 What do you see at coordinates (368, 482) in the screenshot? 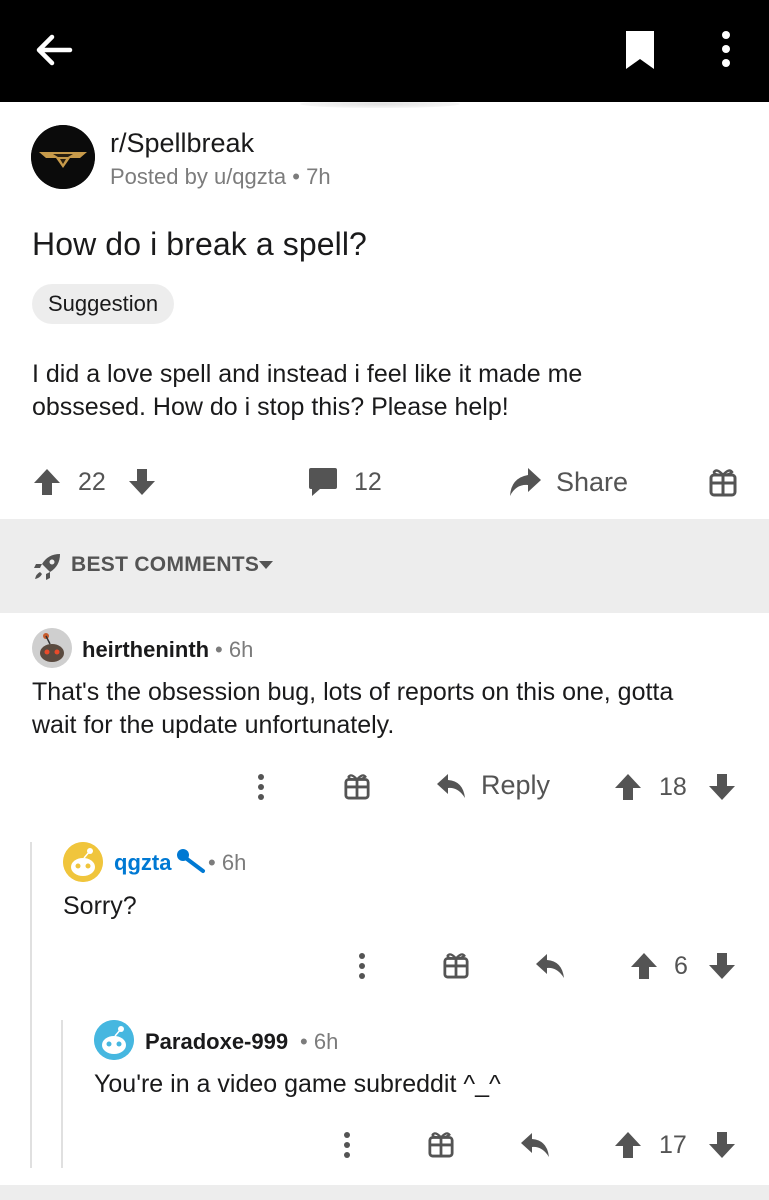
I see `comment-count: 12` at bounding box center [368, 482].